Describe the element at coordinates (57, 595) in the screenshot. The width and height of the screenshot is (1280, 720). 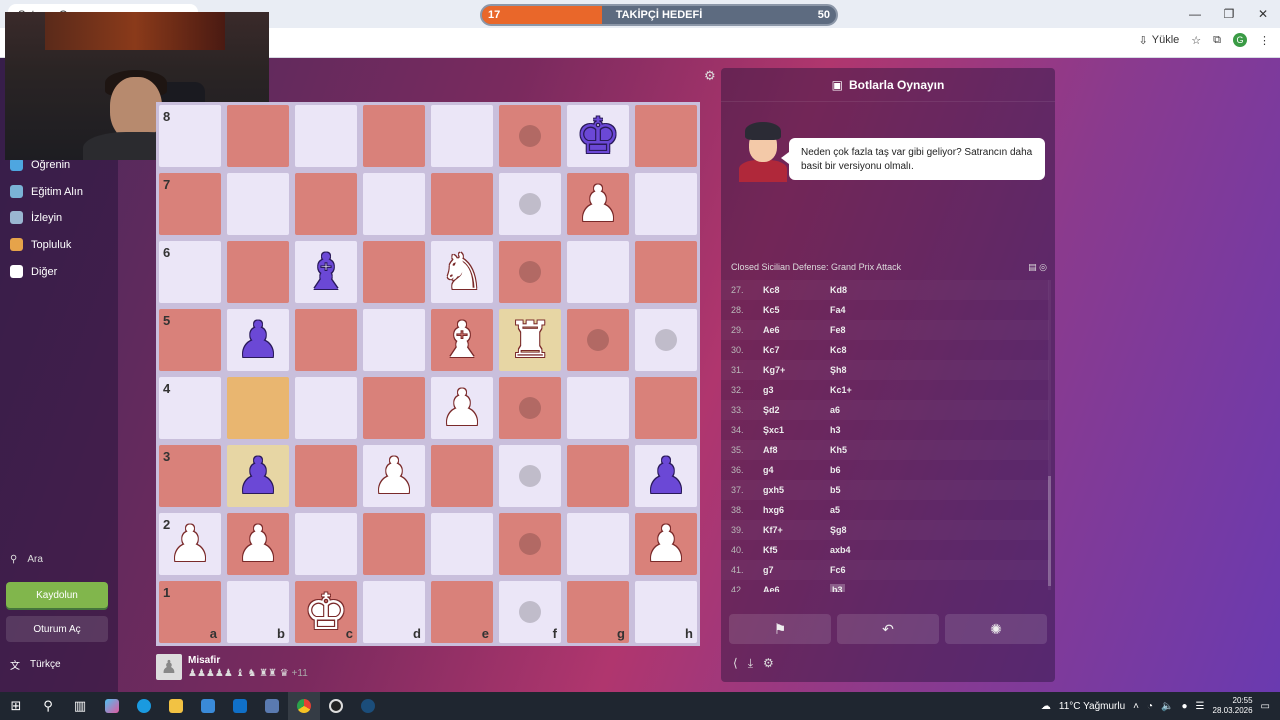
I see `signup-button: Kaydolun` at that location.